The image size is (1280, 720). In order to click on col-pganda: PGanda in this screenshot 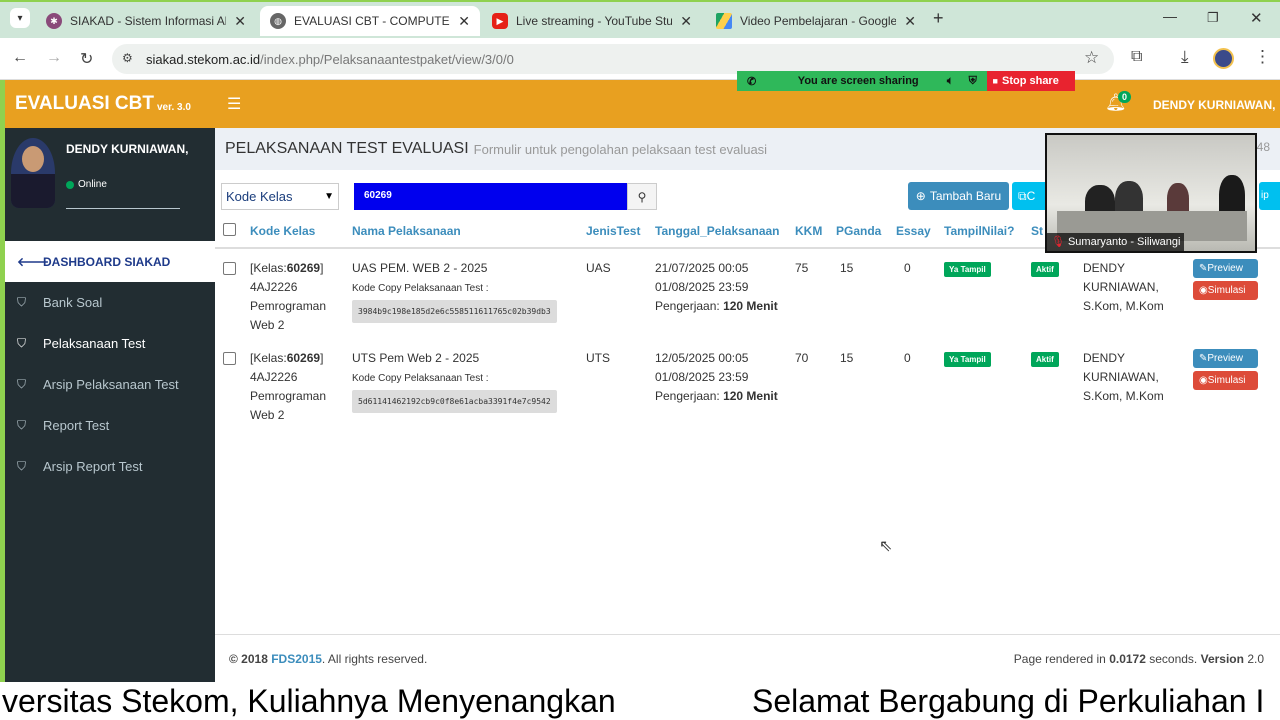, I will do `click(866, 231)`.